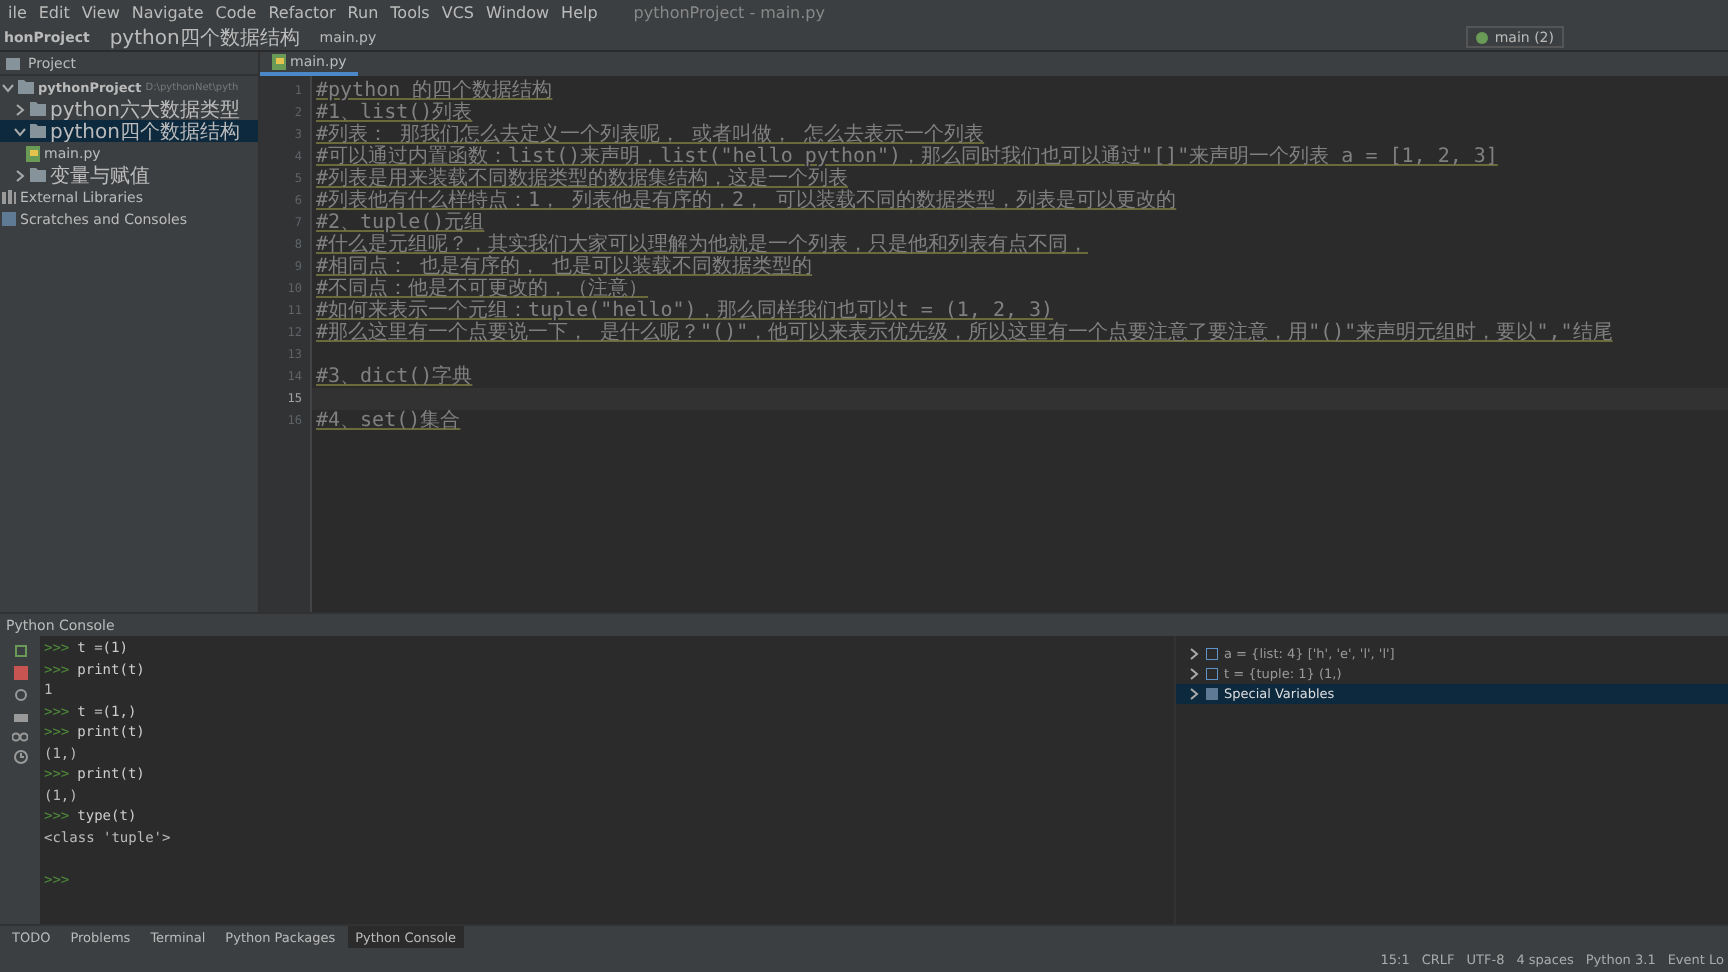 The image size is (1728, 972). What do you see at coordinates (482, 289) in the screenshot?
I see `code-comment: #不同点：他是不可更改的，（注意）` at bounding box center [482, 289].